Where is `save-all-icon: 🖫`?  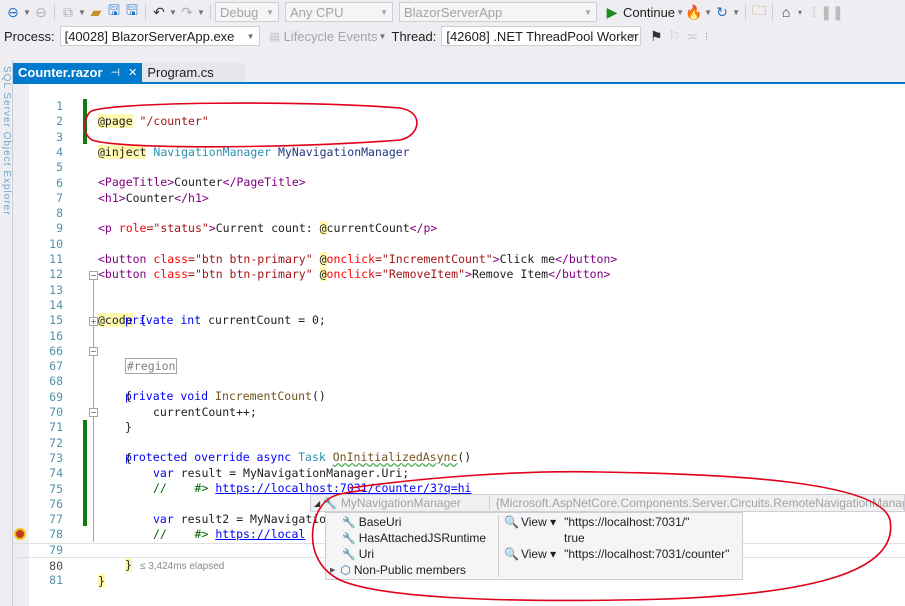
save-all-icon: 🖫 is located at coordinates (132, 11).